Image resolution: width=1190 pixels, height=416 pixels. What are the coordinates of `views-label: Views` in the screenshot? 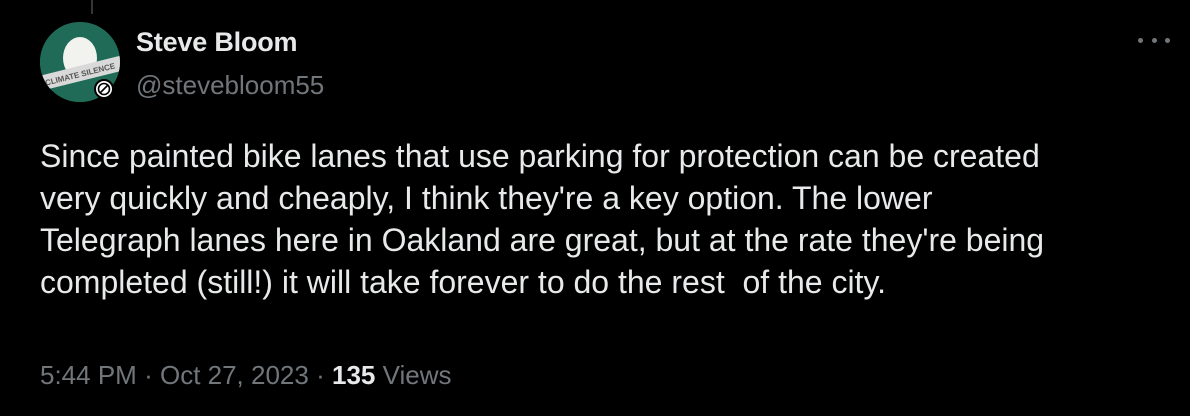 It's located at (417, 375).